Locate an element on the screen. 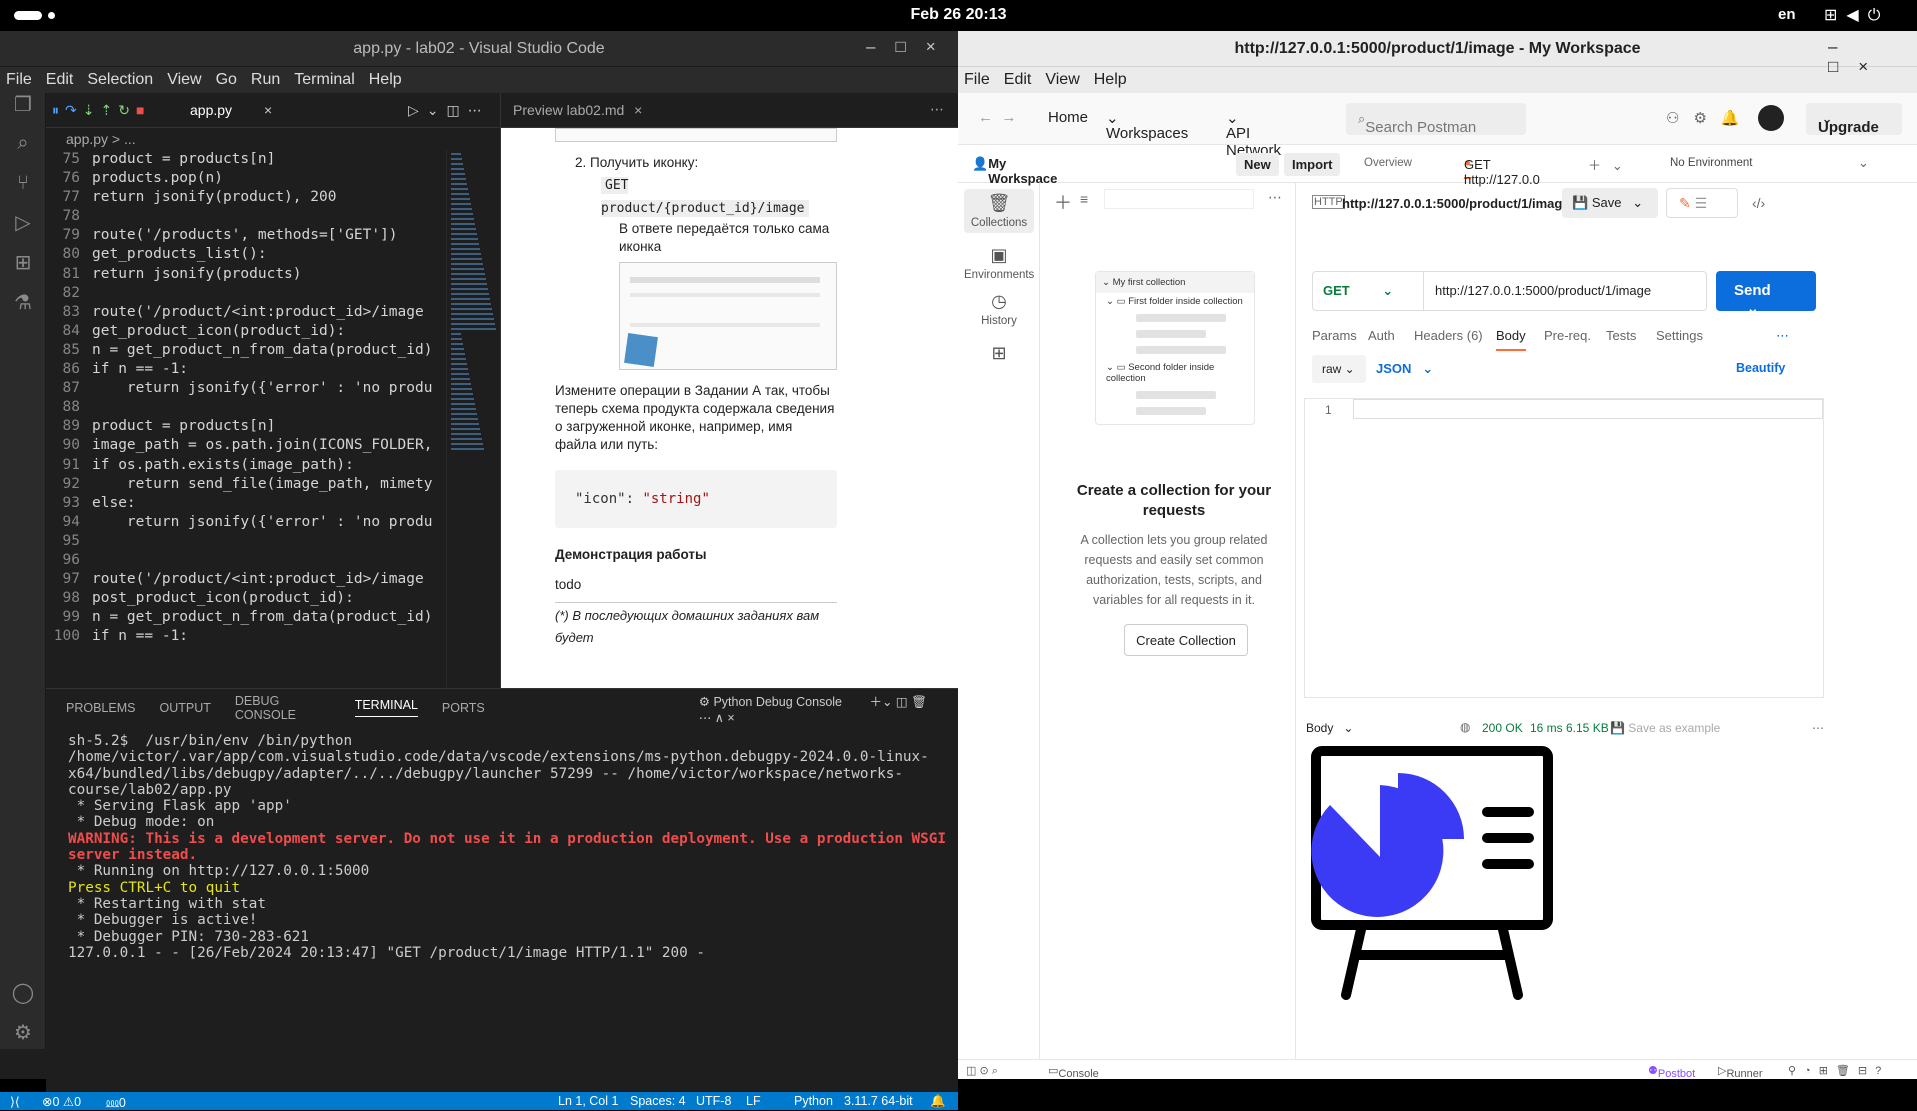 This screenshot has height=1111, width=1917. interpreter-version: 3.11.7 64-bit is located at coordinates (878, 1101).